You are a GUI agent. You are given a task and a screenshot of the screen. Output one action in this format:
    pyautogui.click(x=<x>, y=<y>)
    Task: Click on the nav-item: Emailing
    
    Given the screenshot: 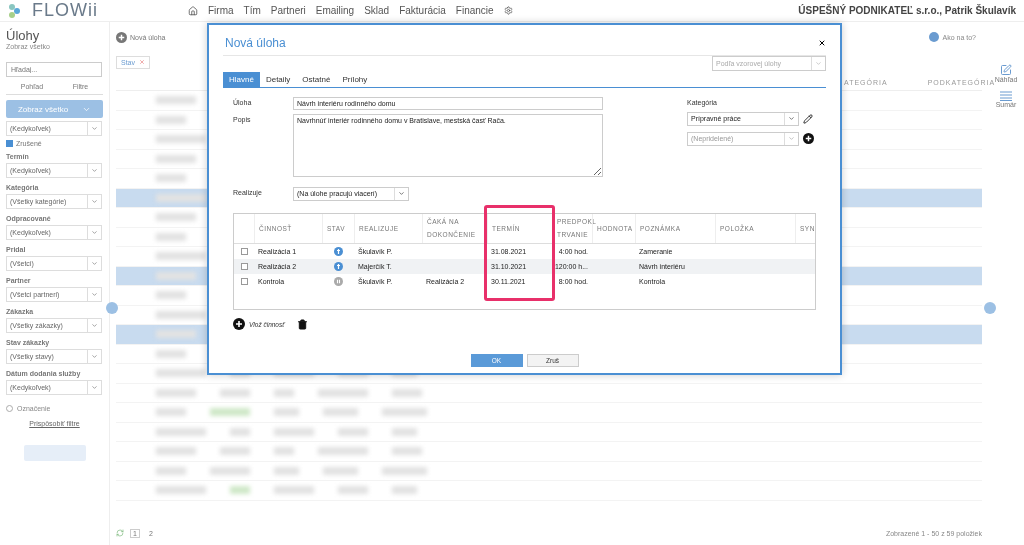 What is the action you would take?
    pyautogui.click(x=335, y=10)
    